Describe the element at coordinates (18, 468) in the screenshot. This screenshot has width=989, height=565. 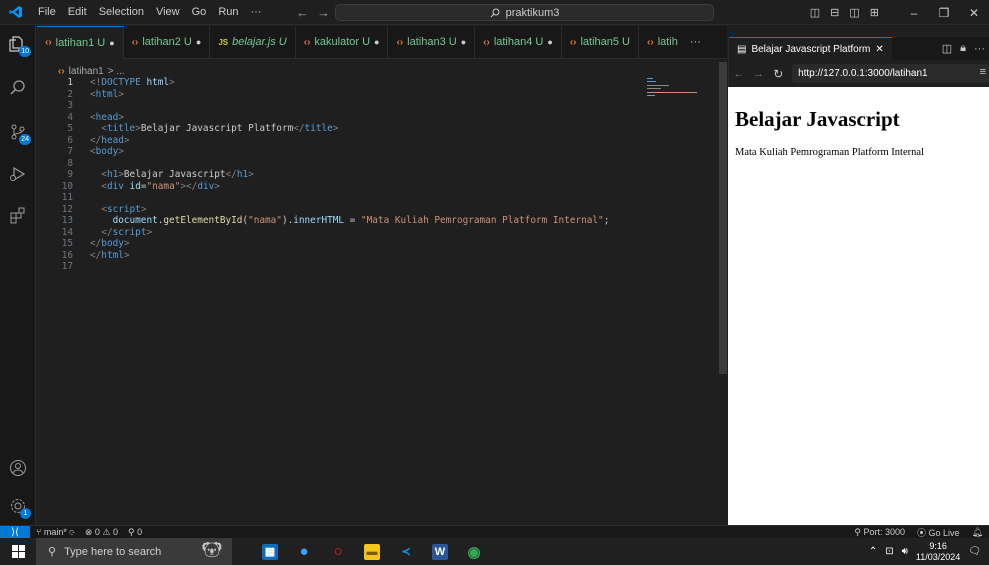
I see `account-icon` at that location.